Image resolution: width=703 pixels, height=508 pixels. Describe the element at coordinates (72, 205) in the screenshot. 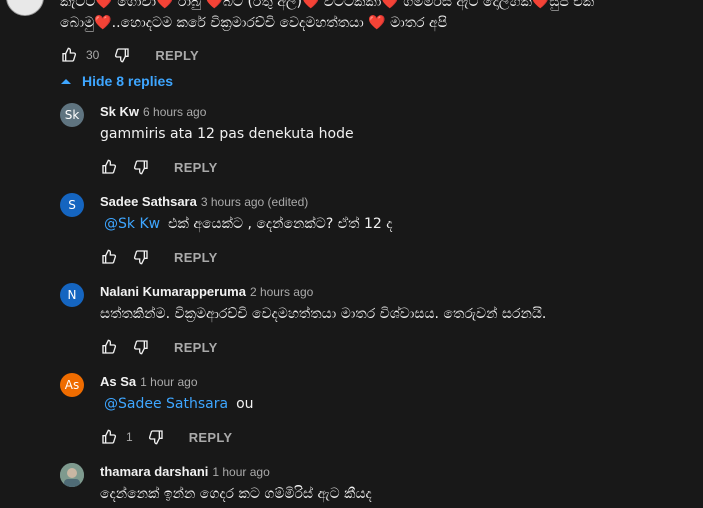

I see `avatar: S` at that location.